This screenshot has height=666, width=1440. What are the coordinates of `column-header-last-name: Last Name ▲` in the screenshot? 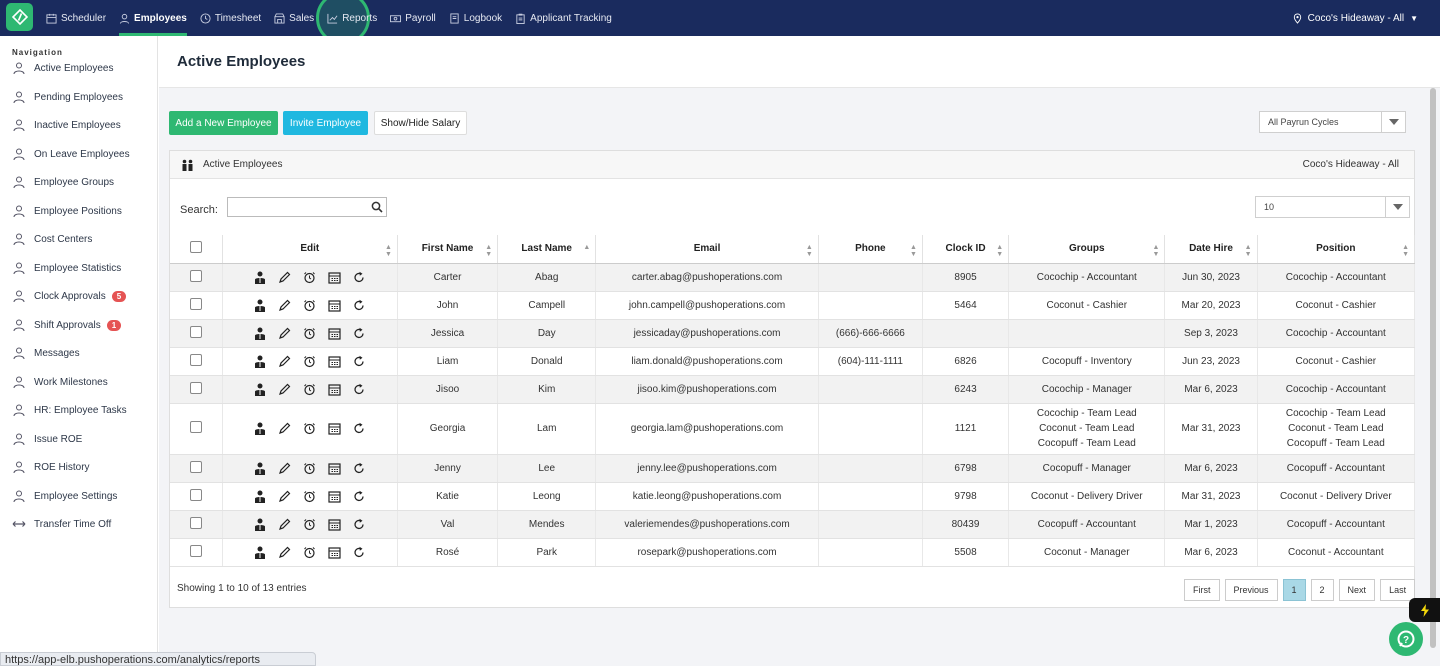 It's located at (547, 249).